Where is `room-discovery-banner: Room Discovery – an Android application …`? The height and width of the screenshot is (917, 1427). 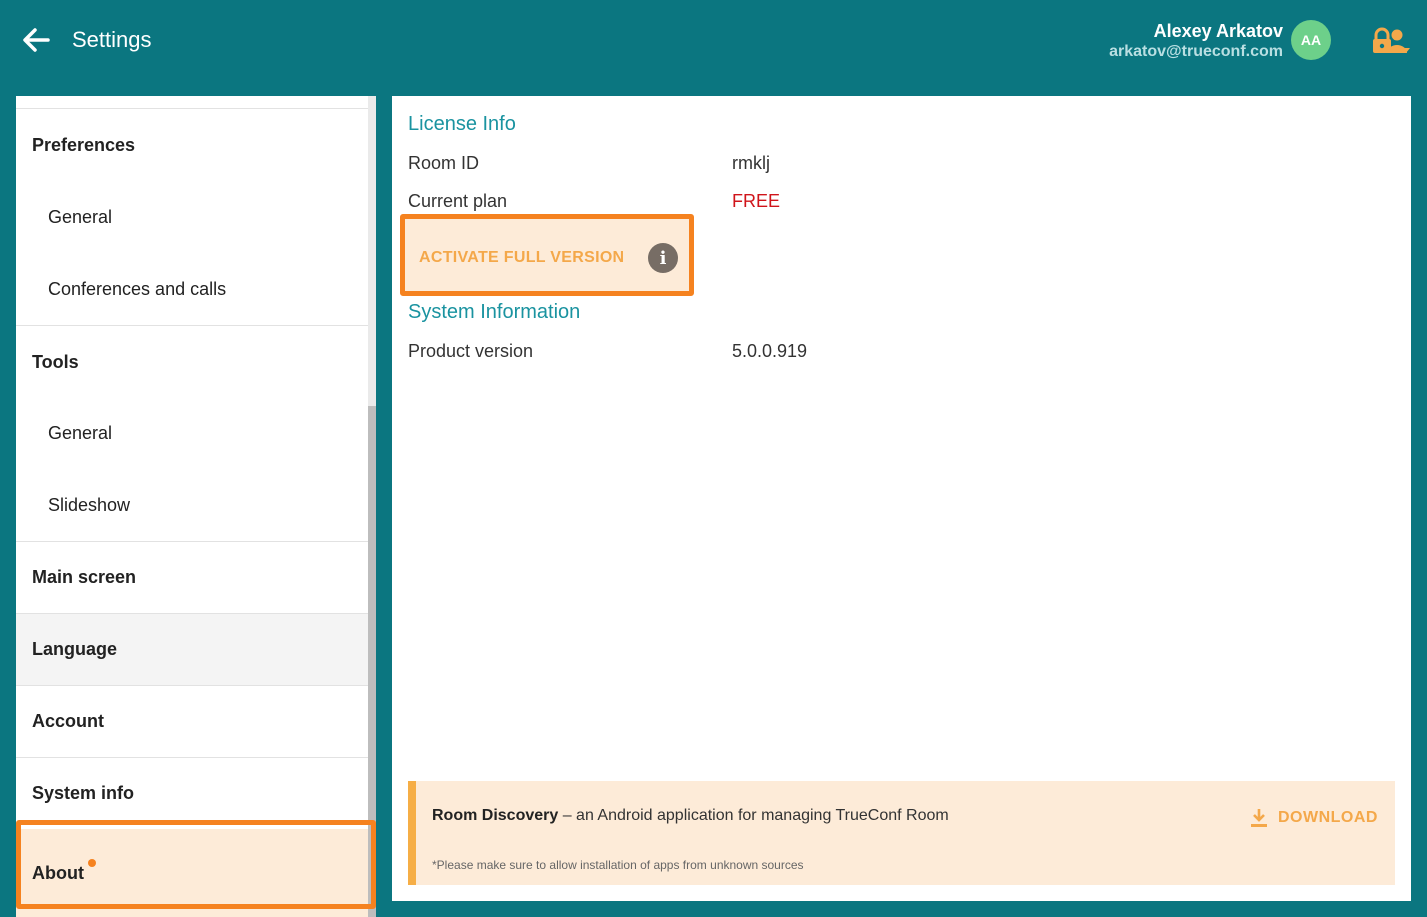
room-discovery-banner: Room Discovery – an Android application … is located at coordinates (901, 833).